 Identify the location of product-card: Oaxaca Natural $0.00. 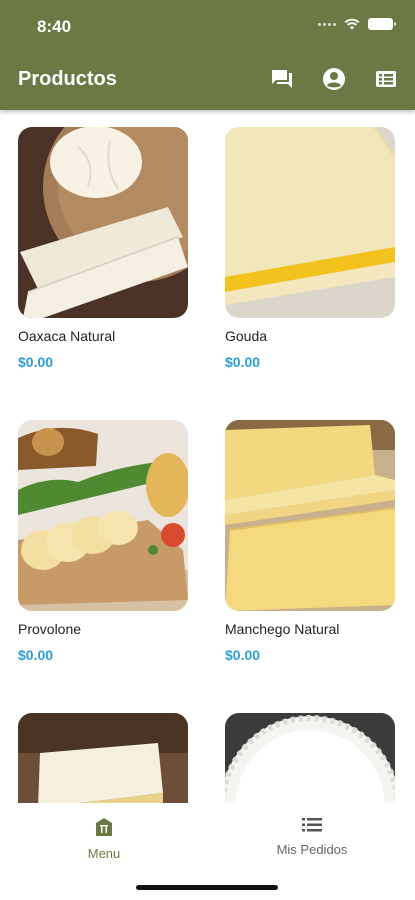
(103, 248).